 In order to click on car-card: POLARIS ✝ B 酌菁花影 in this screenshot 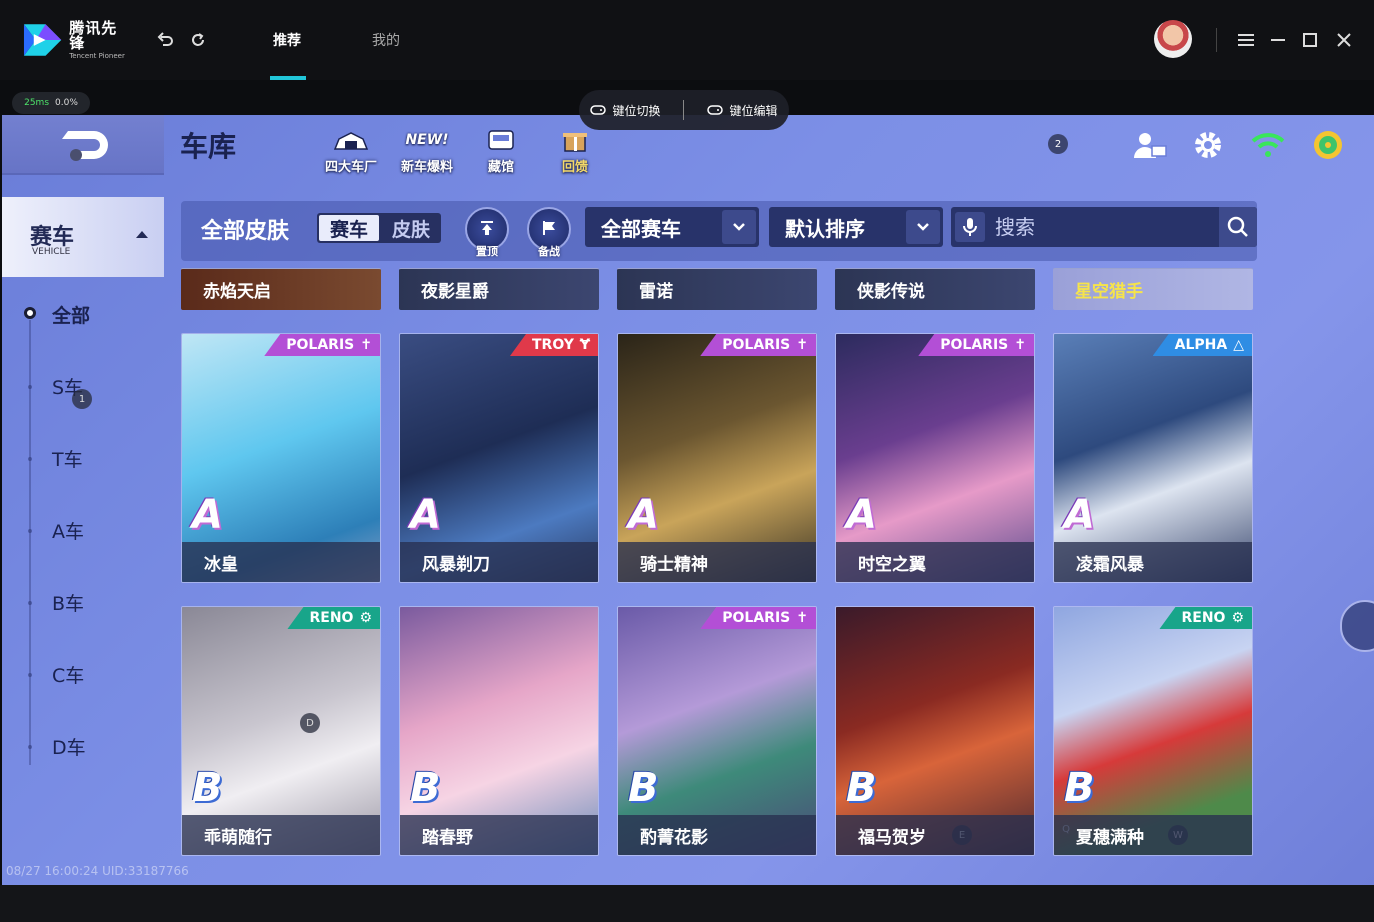, I will do `click(717, 731)`.